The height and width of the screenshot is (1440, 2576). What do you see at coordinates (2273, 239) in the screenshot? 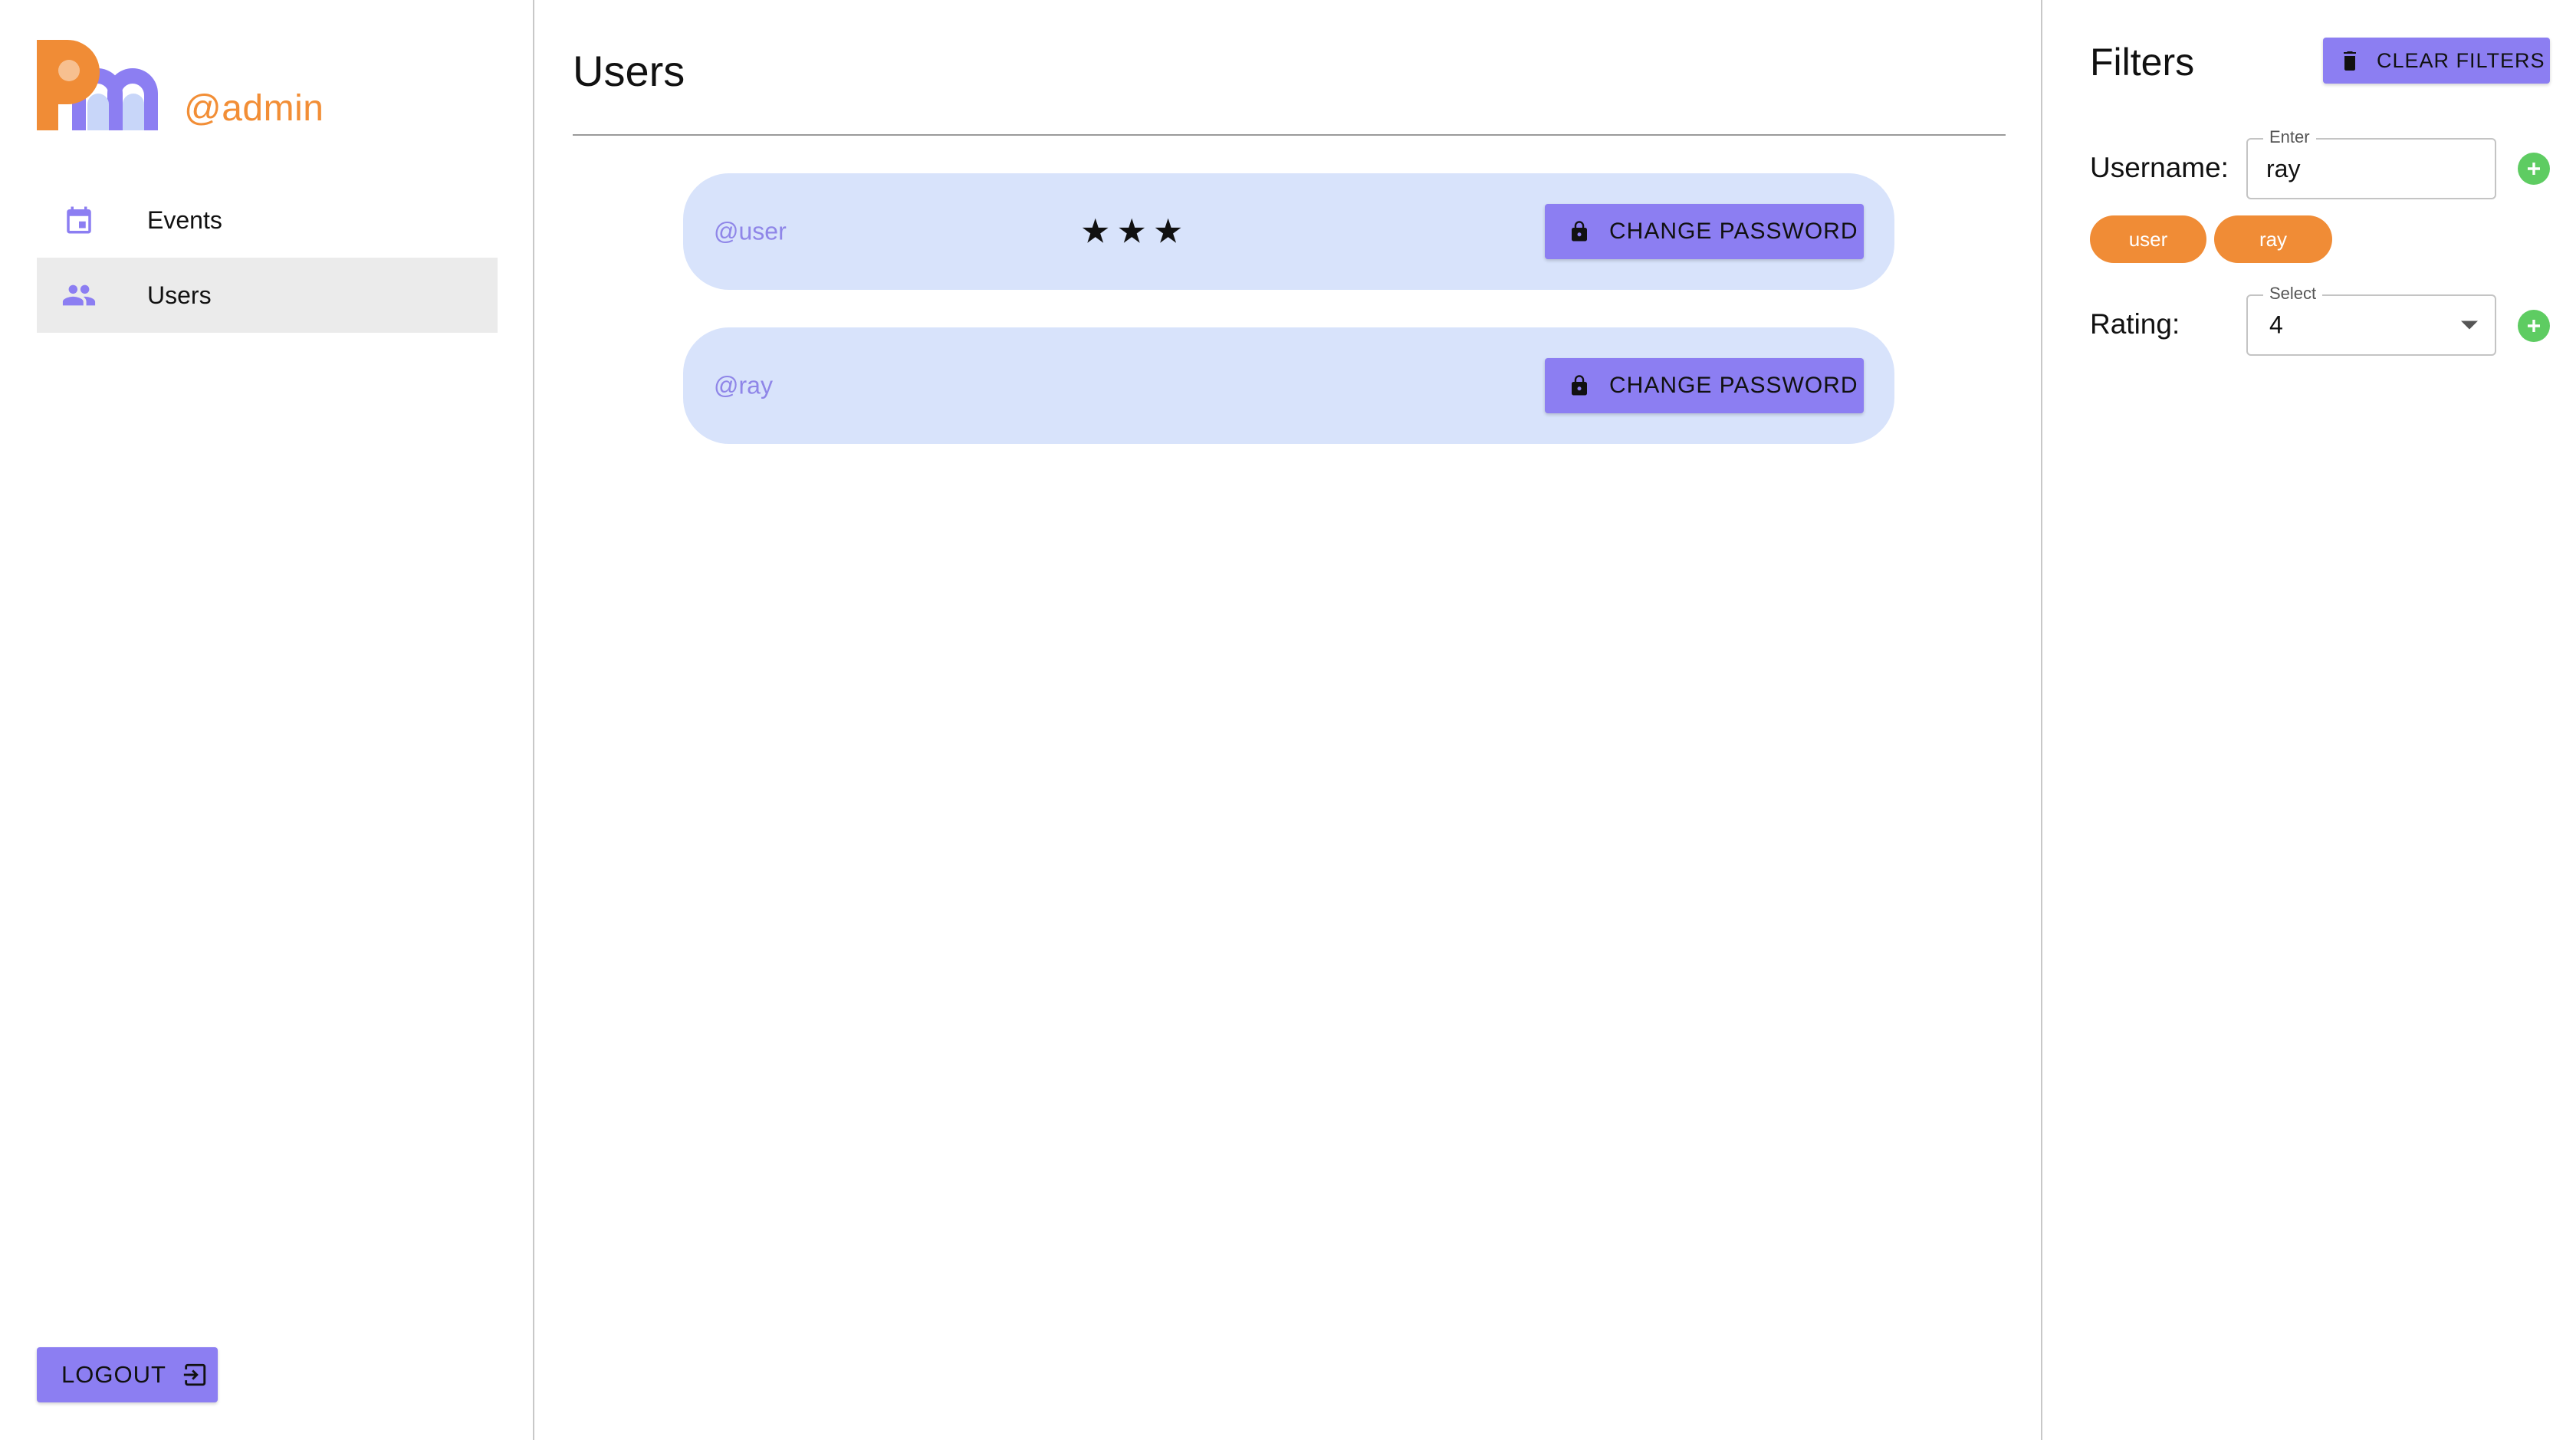
I see `username-chip: ray` at bounding box center [2273, 239].